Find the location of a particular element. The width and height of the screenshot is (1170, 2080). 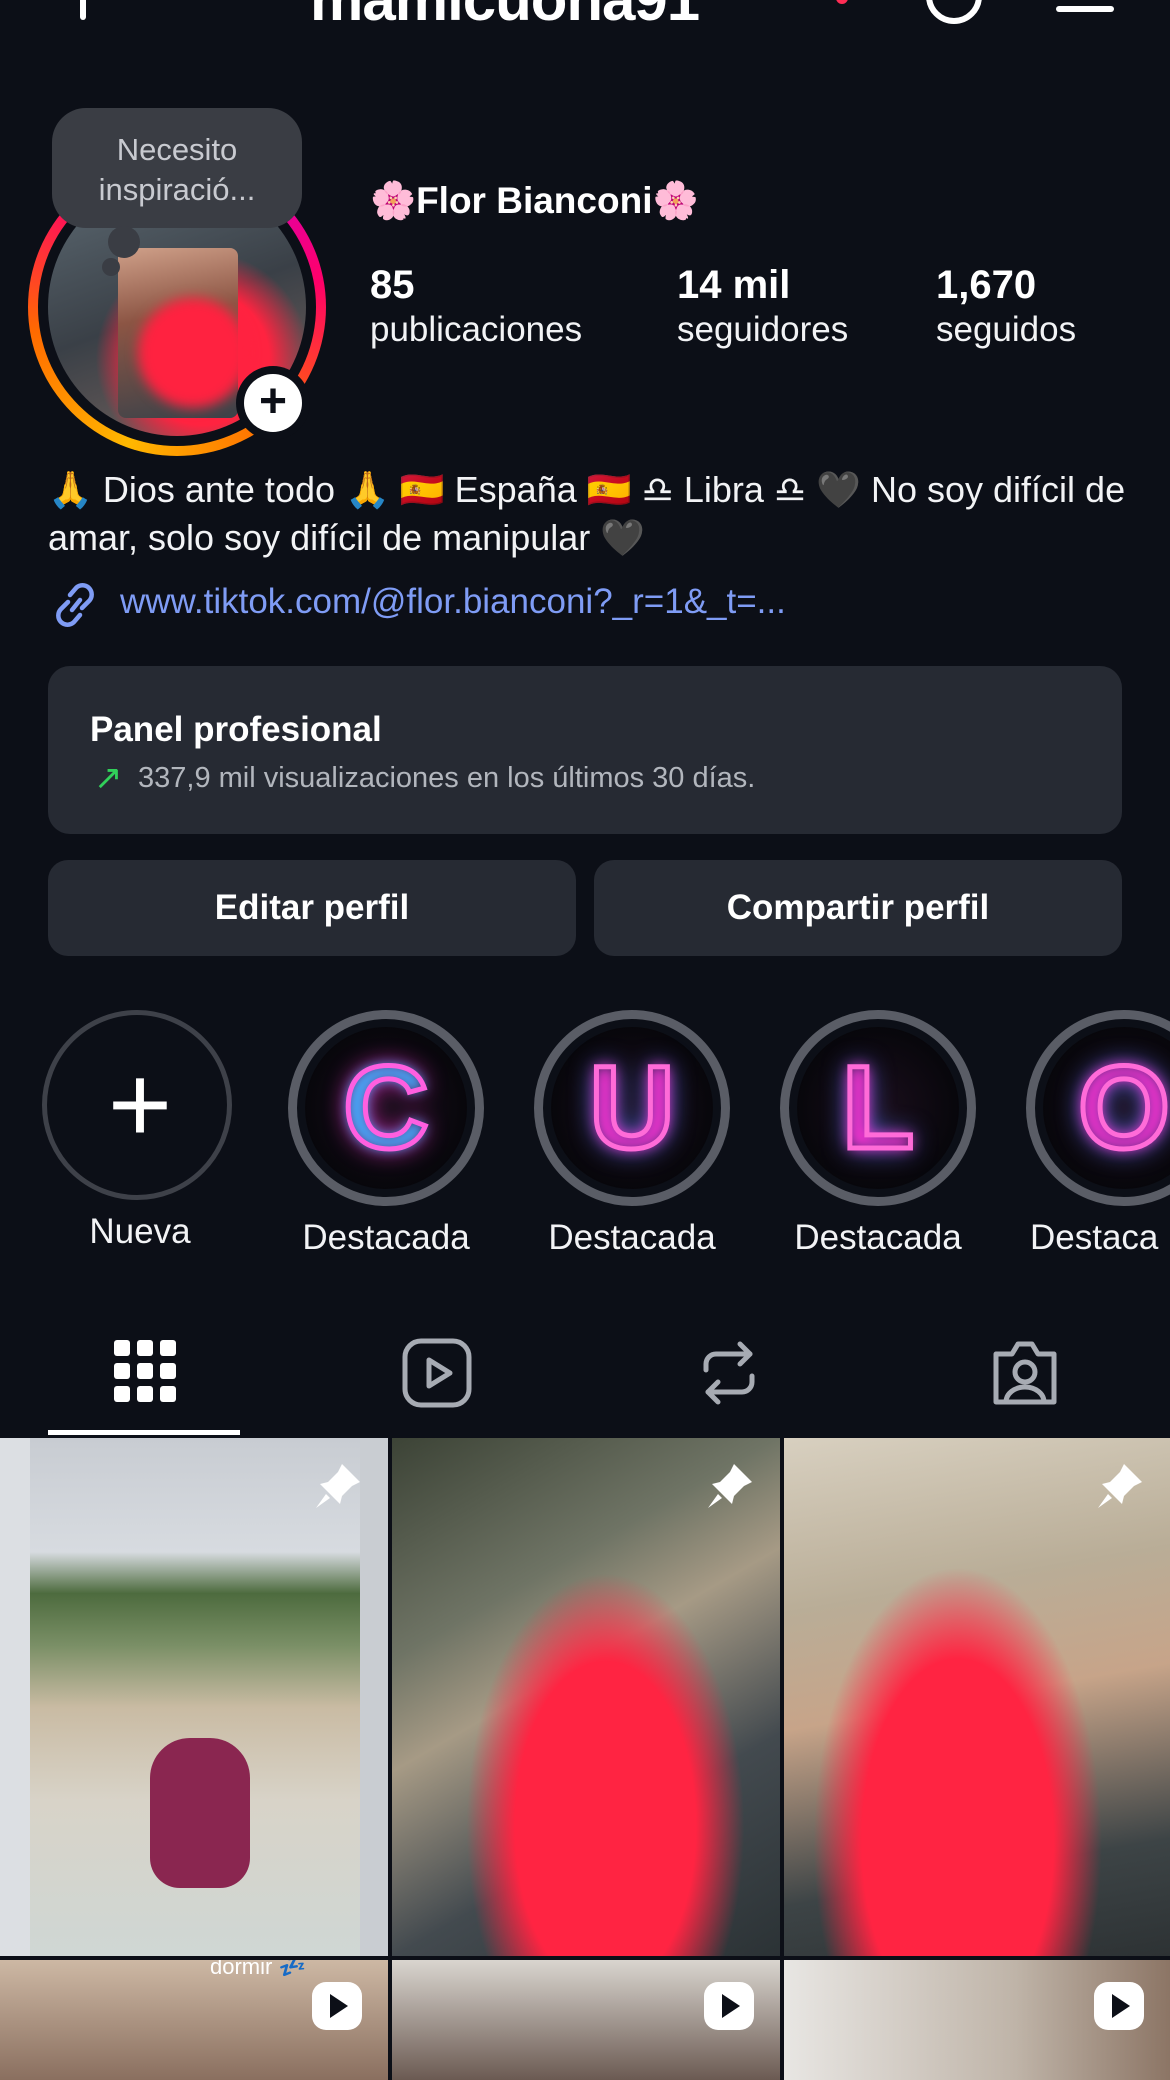

stat-value: 85 is located at coordinates (392, 285).